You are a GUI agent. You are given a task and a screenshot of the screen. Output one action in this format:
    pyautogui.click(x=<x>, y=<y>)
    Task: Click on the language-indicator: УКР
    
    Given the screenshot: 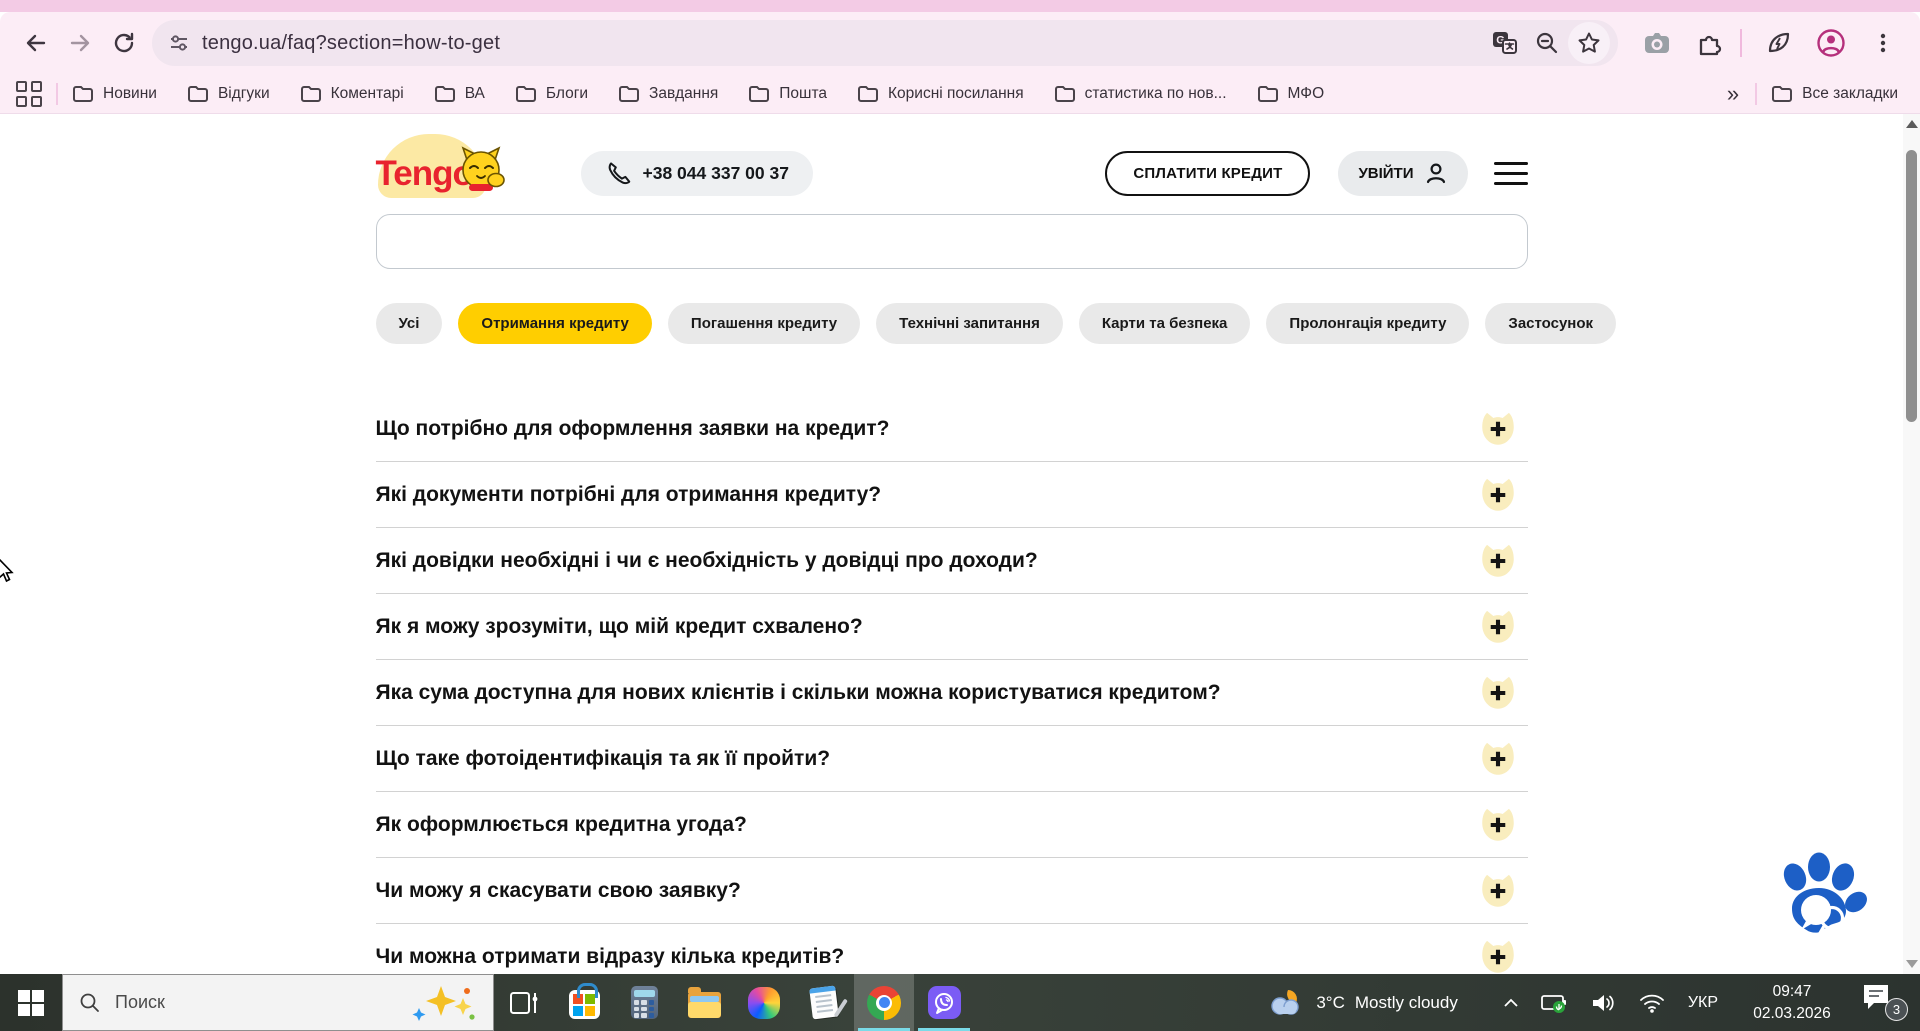 What is the action you would take?
    pyautogui.click(x=1703, y=1003)
    